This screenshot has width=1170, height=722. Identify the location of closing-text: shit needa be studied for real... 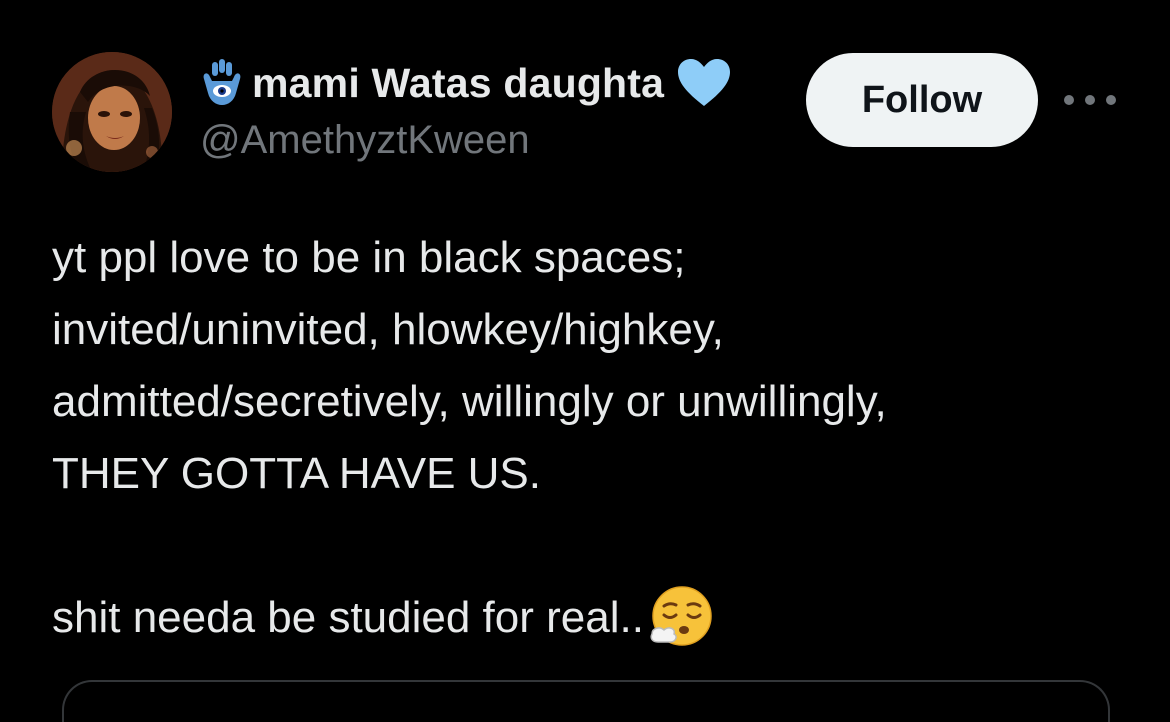
(348, 617).